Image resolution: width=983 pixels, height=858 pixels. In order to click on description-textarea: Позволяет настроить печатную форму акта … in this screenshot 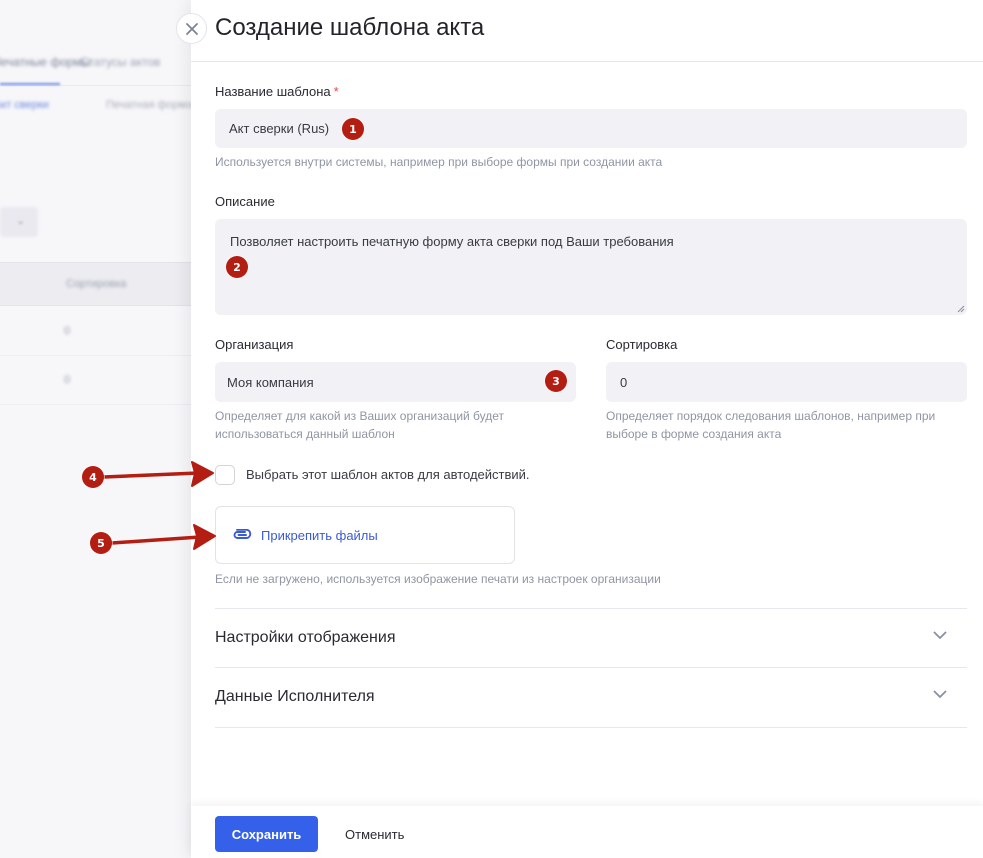, I will do `click(591, 267)`.